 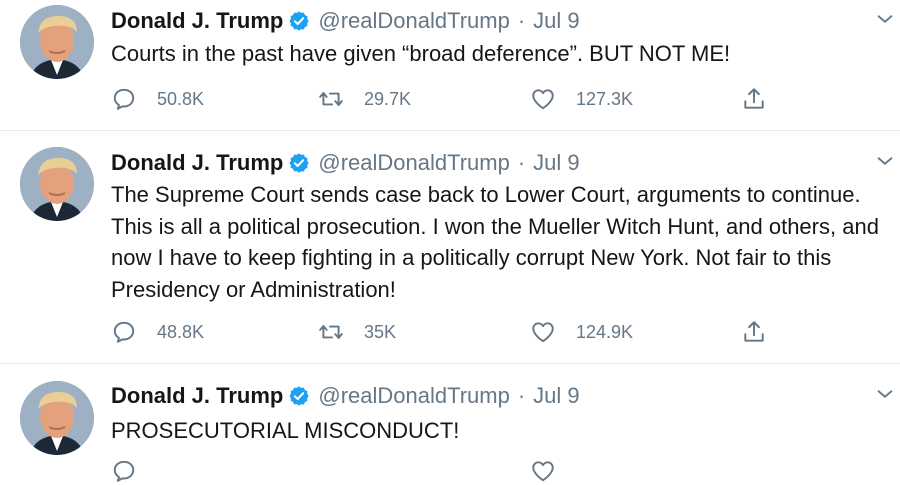 I want to click on like-button: 127.3K, so click(x=581, y=99).